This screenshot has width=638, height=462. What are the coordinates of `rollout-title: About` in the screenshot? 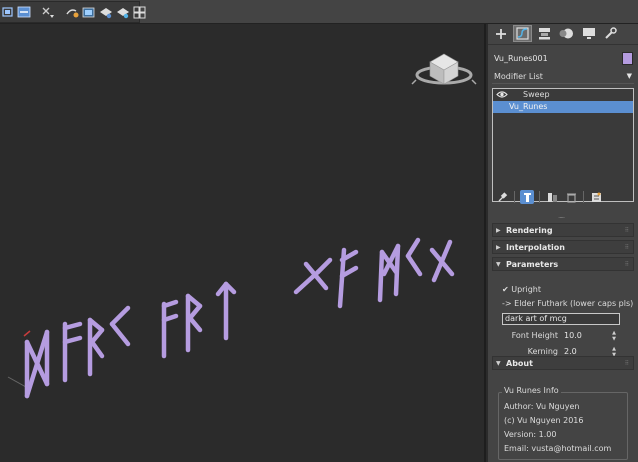 It's located at (519, 363).